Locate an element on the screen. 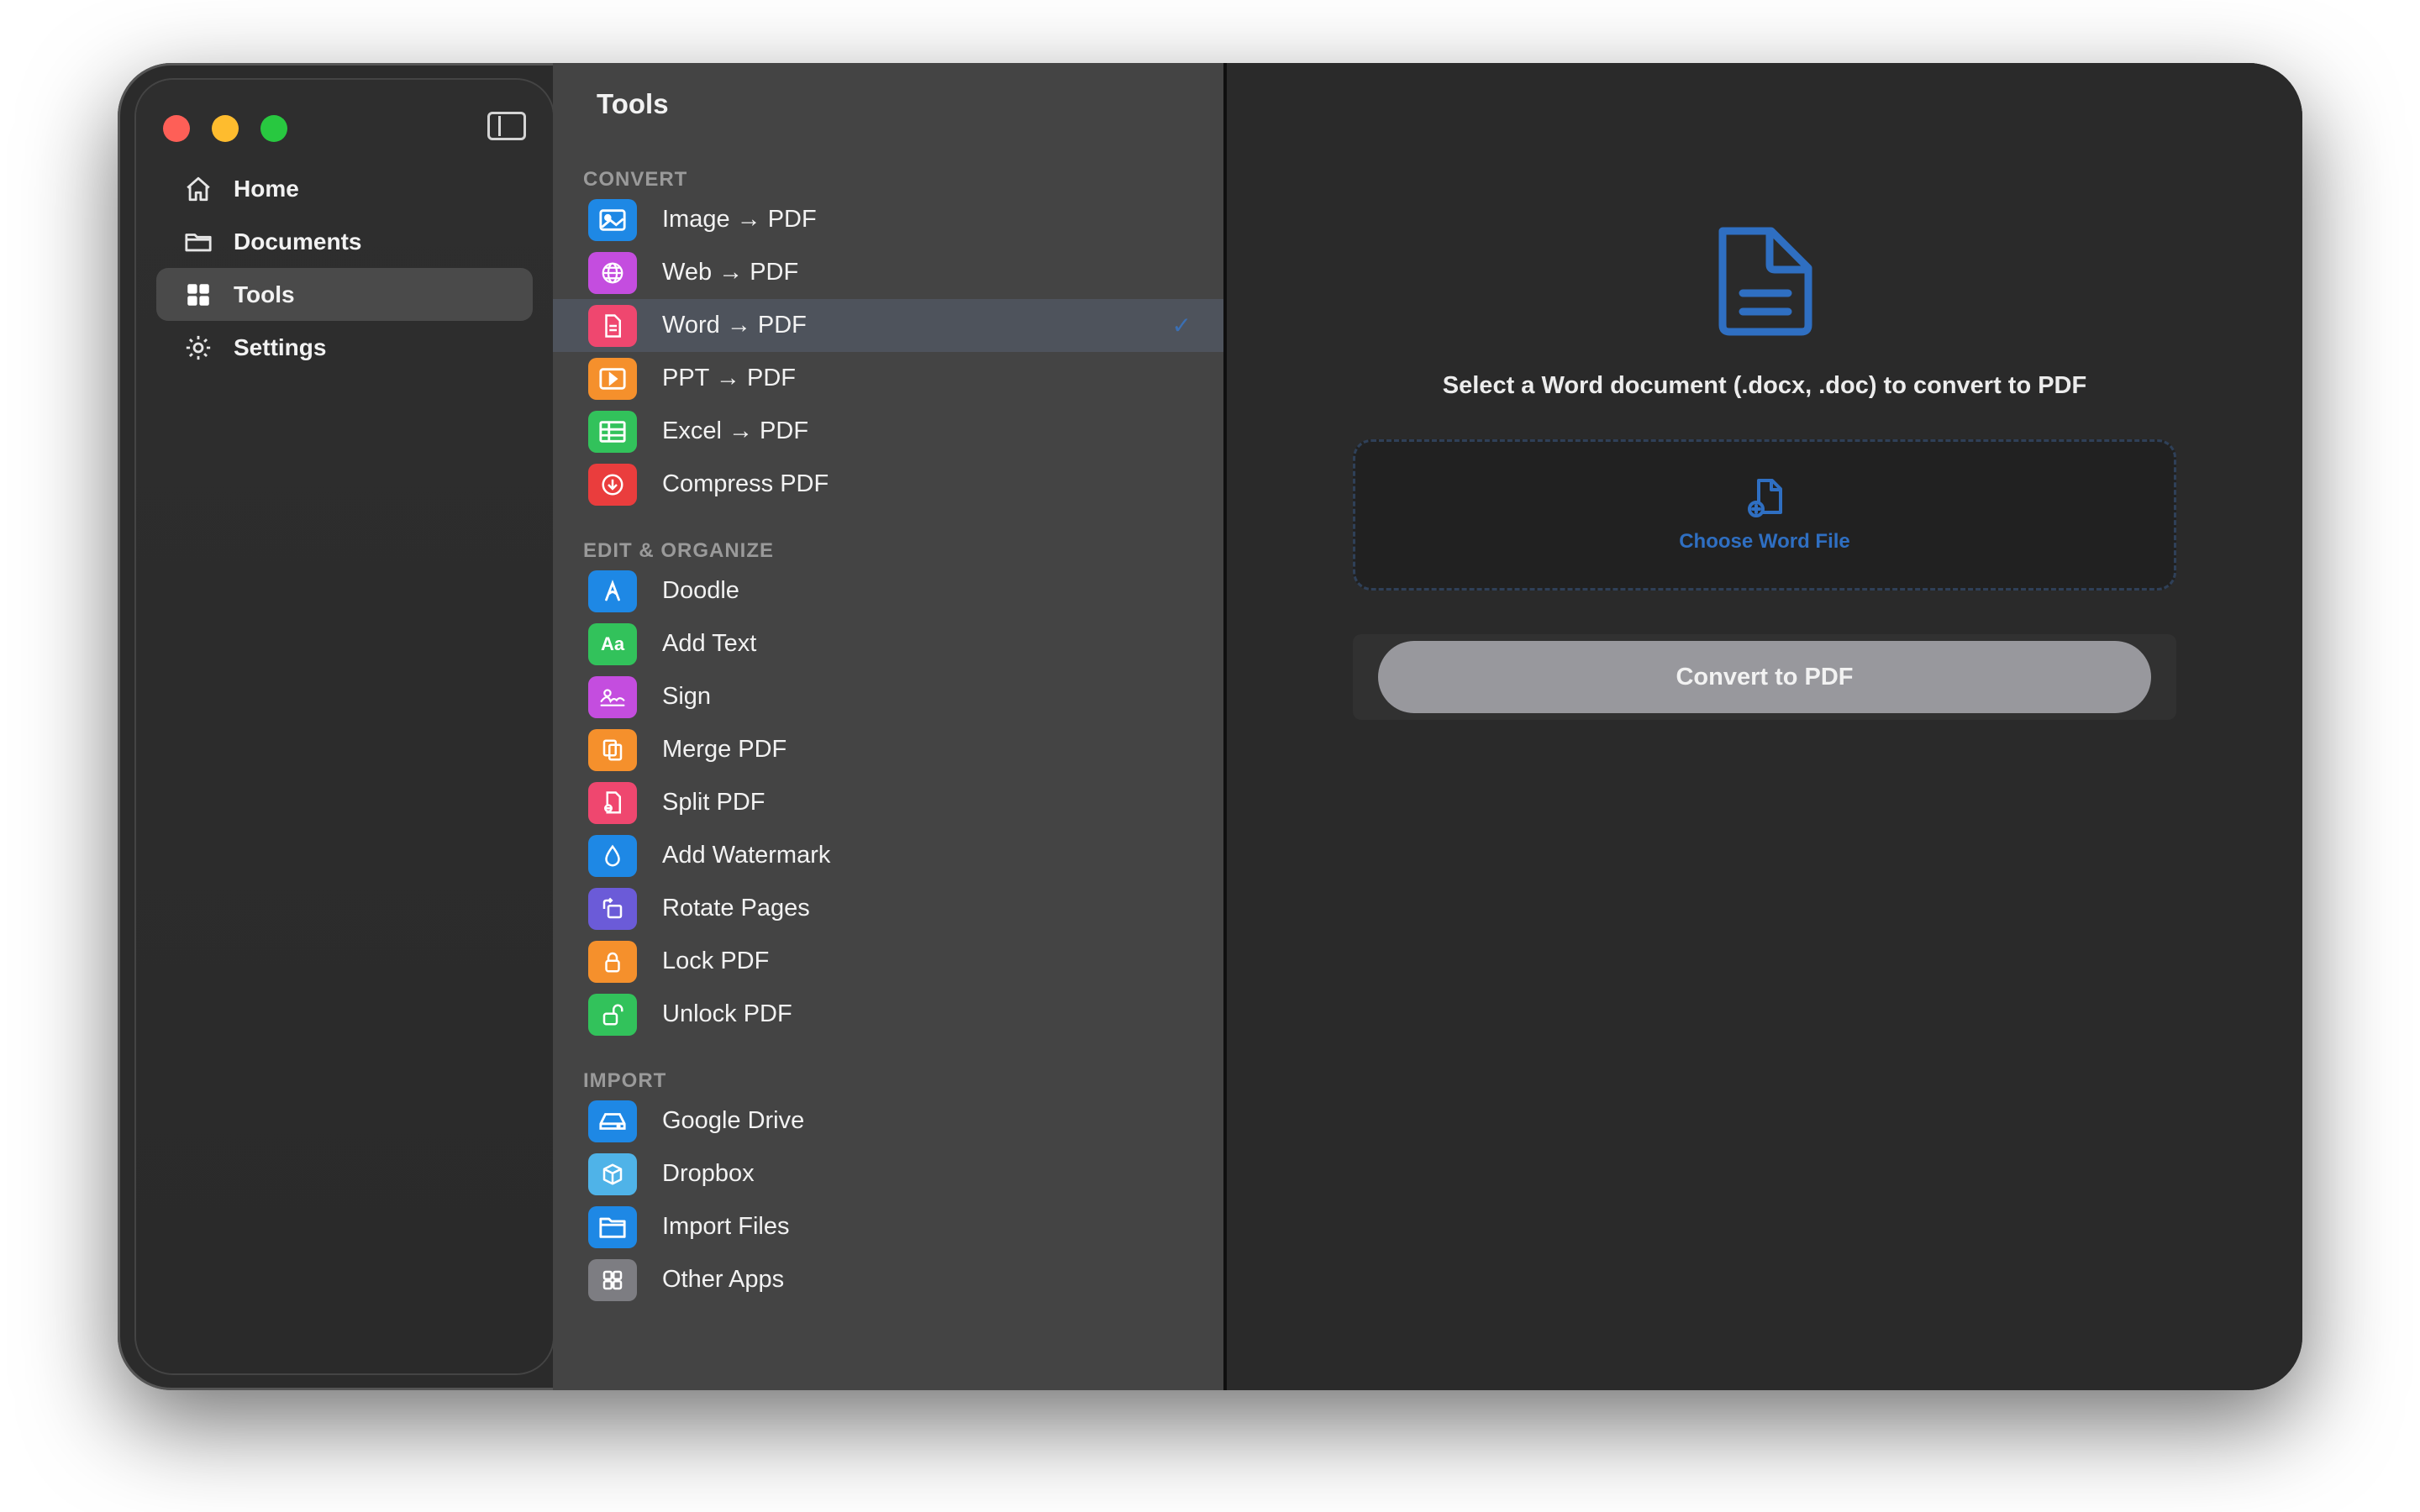 The image size is (2420, 1512). section-header-edit-organize: EDIT & ORGANIZE is located at coordinates (679, 550).